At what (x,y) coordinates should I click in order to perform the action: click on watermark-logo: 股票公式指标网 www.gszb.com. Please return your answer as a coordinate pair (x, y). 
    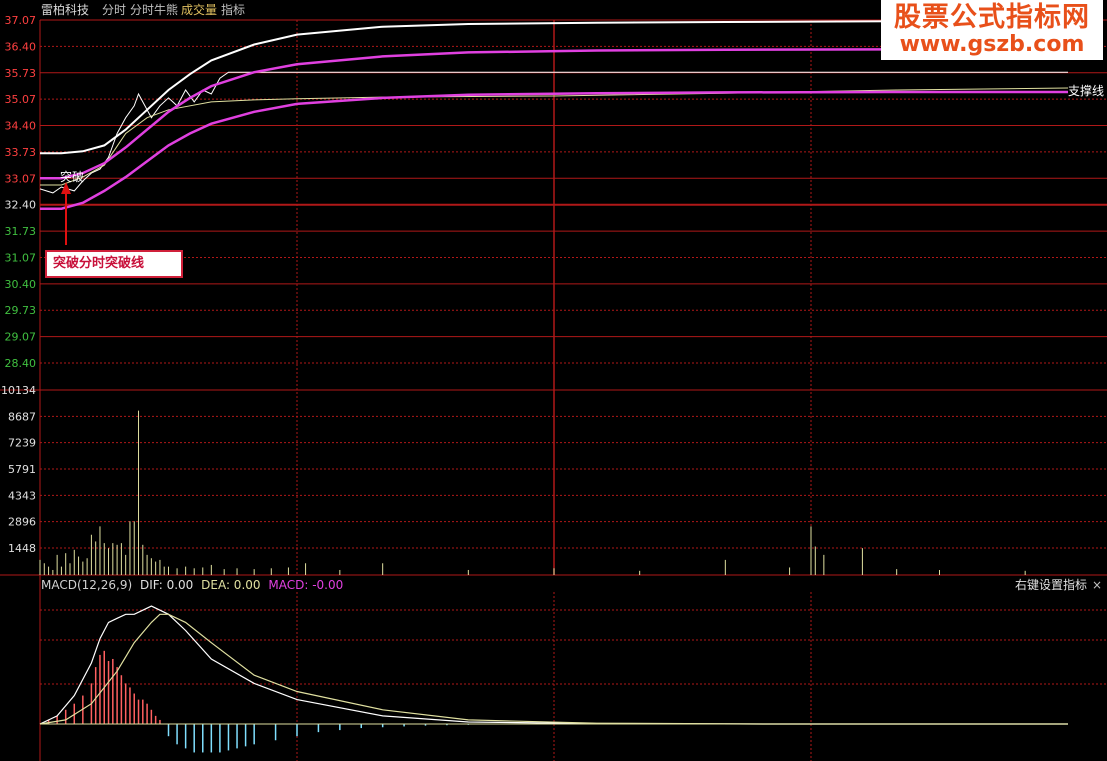
    Looking at the image, I should click on (992, 30).